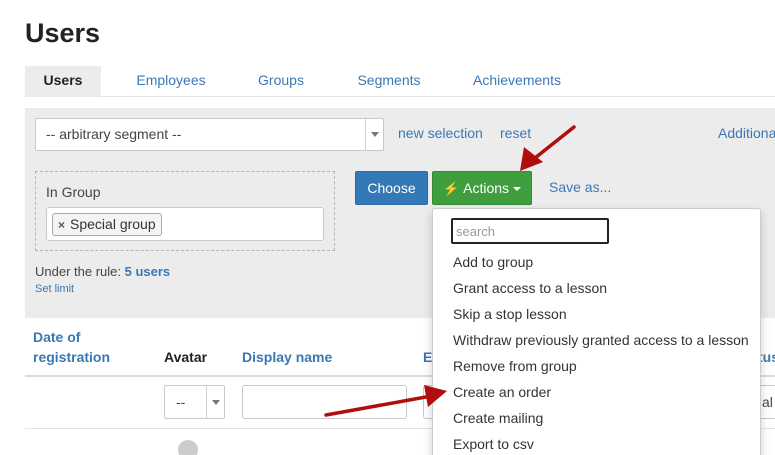 This screenshot has height=455, width=775. Describe the element at coordinates (391, 188) in the screenshot. I see `choose-button: Choose` at that location.